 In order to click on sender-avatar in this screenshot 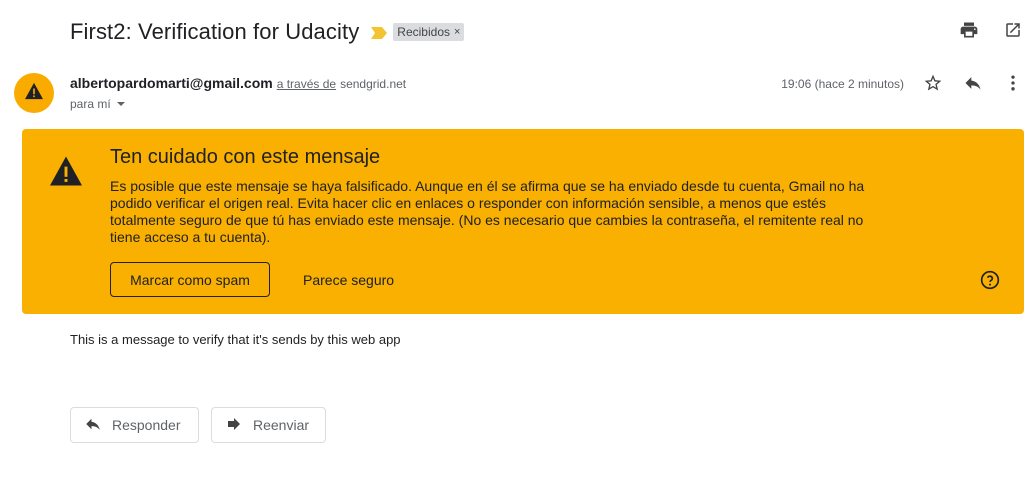, I will do `click(34, 93)`.